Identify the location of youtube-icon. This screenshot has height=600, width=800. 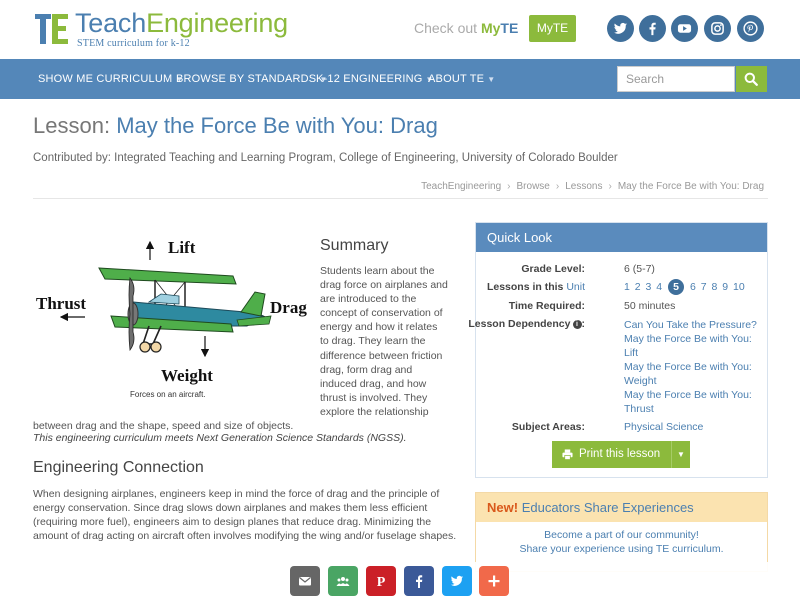
(684, 28).